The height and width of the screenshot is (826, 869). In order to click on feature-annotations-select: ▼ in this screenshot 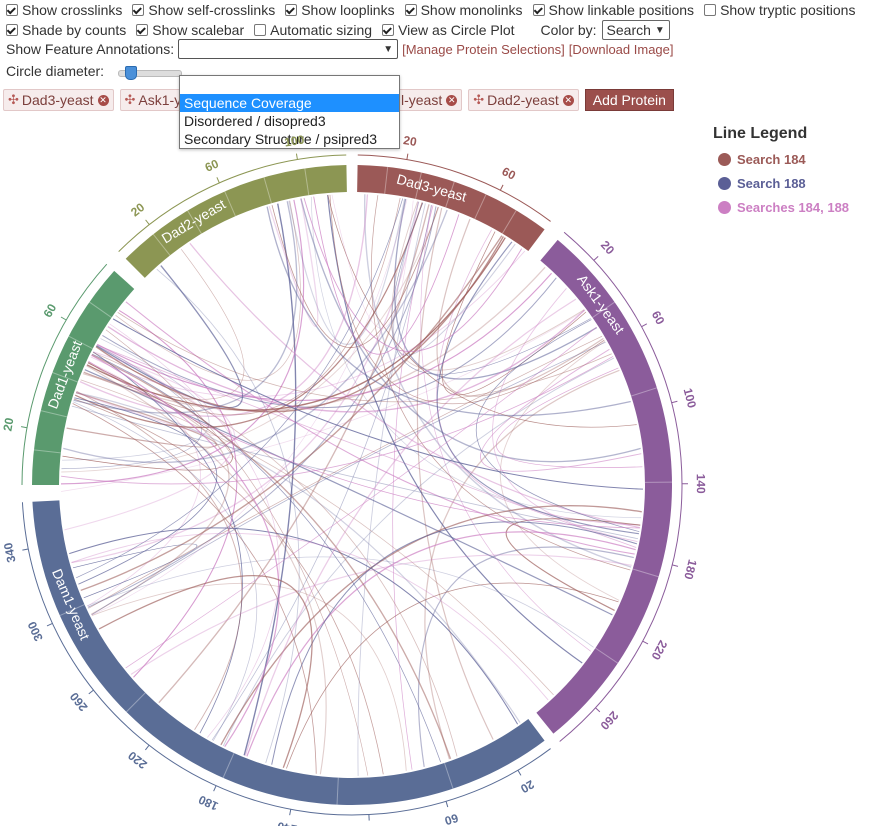, I will do `click(288, 49)`.